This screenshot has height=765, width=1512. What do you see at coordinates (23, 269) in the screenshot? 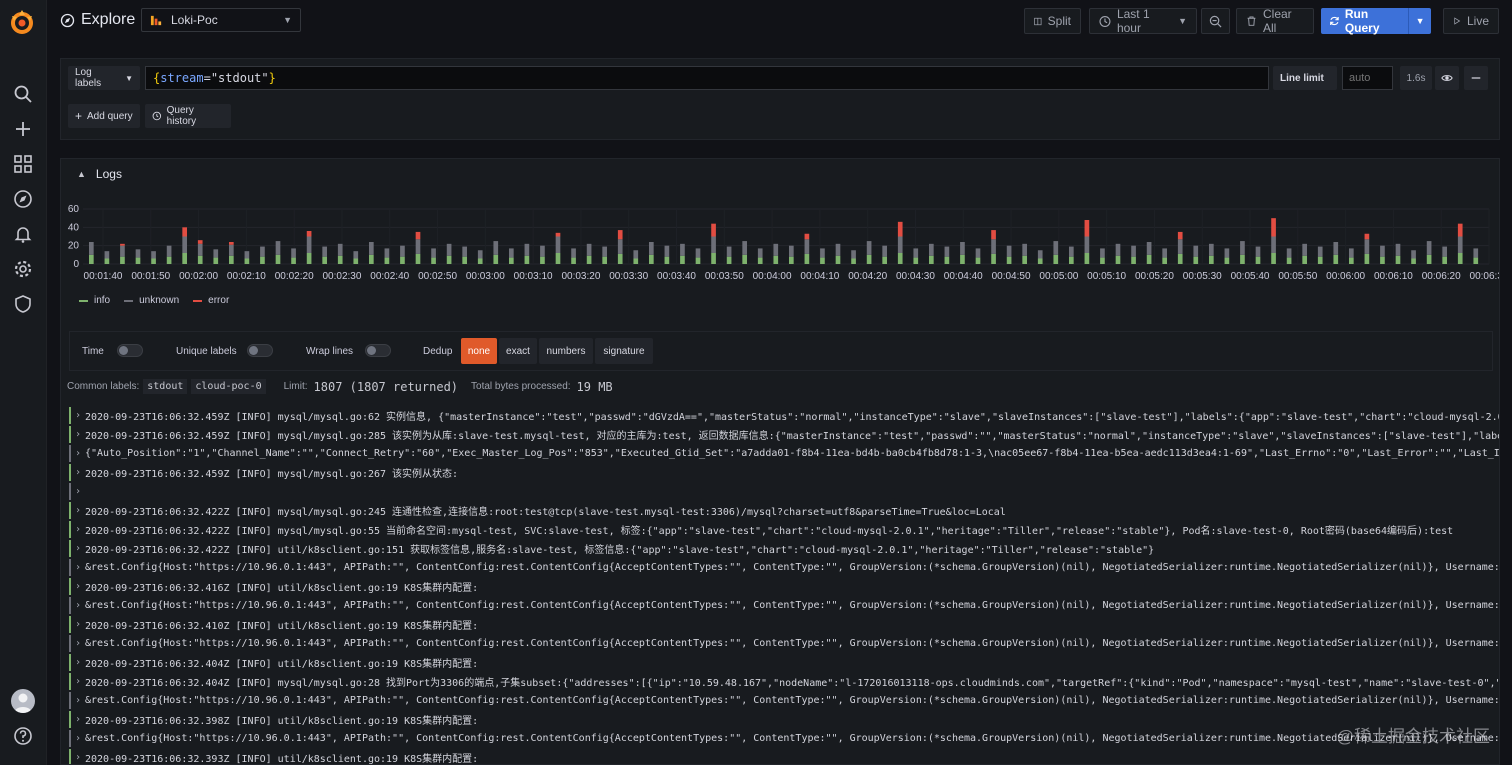
I see `configuration-gear-icon` at bounding box center [23, 269].